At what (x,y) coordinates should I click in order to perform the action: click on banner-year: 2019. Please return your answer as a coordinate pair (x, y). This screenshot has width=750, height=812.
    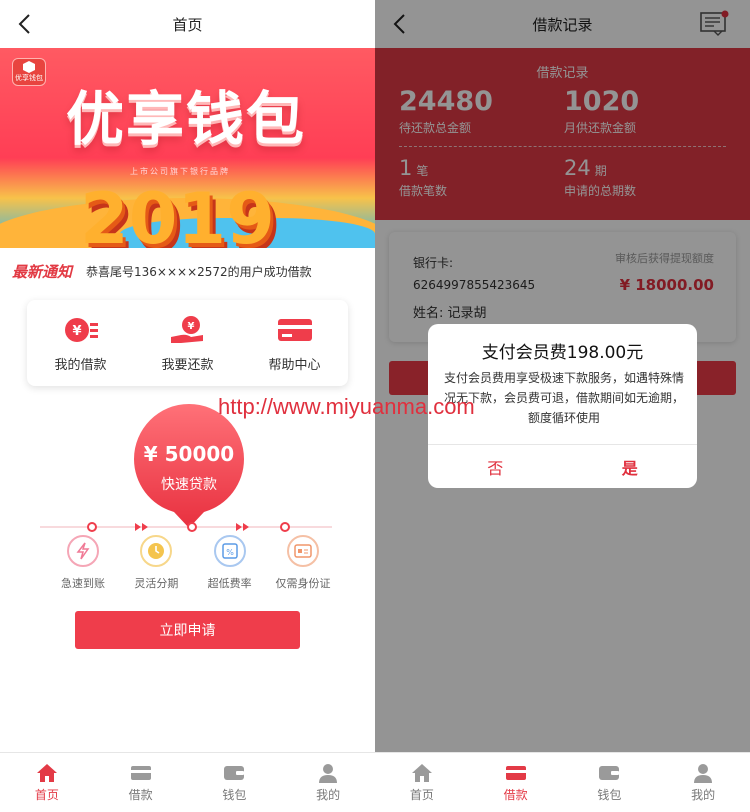
    Looking at the image, I should click on (177, 213).